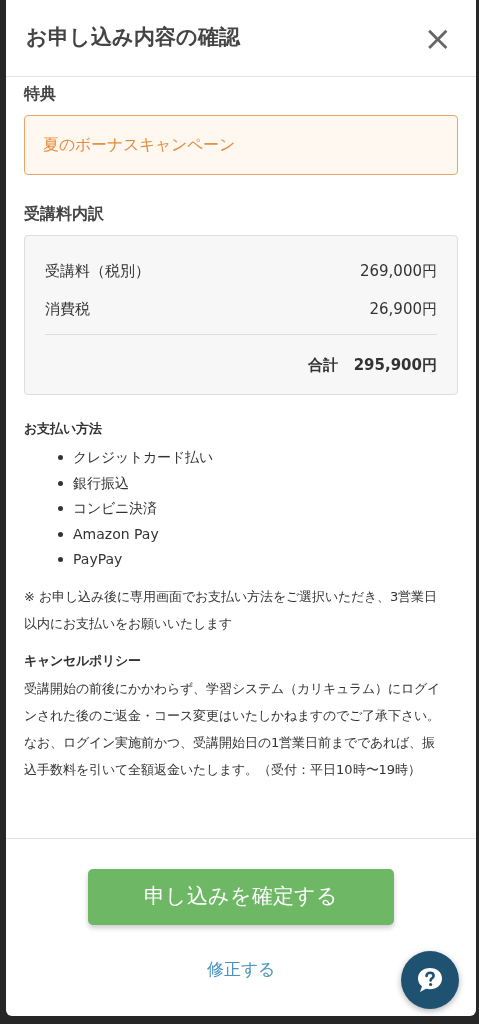 The image size is (479, 1024). I want to click on campaign-label: 夏のボーナスキャンペーン, so click(241, 145).